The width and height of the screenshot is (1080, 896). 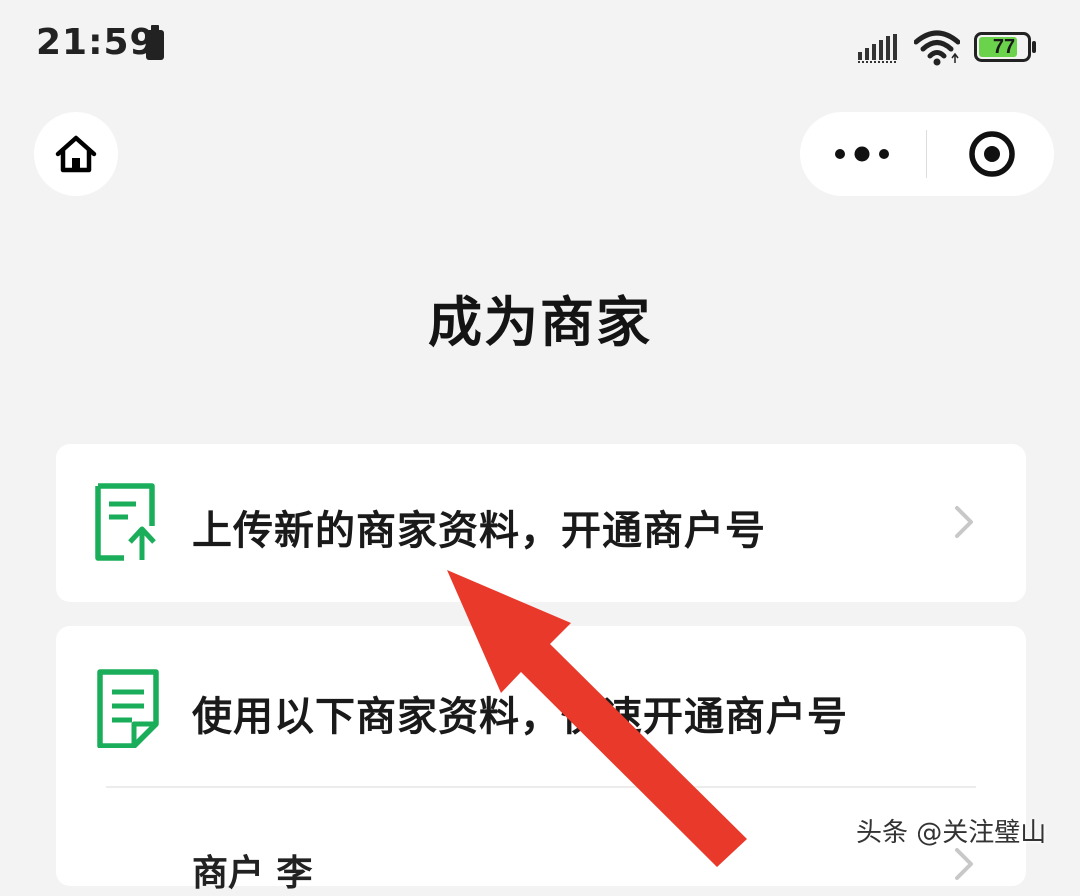 I want to click on document-list-icon, so click(x=128, y=708).